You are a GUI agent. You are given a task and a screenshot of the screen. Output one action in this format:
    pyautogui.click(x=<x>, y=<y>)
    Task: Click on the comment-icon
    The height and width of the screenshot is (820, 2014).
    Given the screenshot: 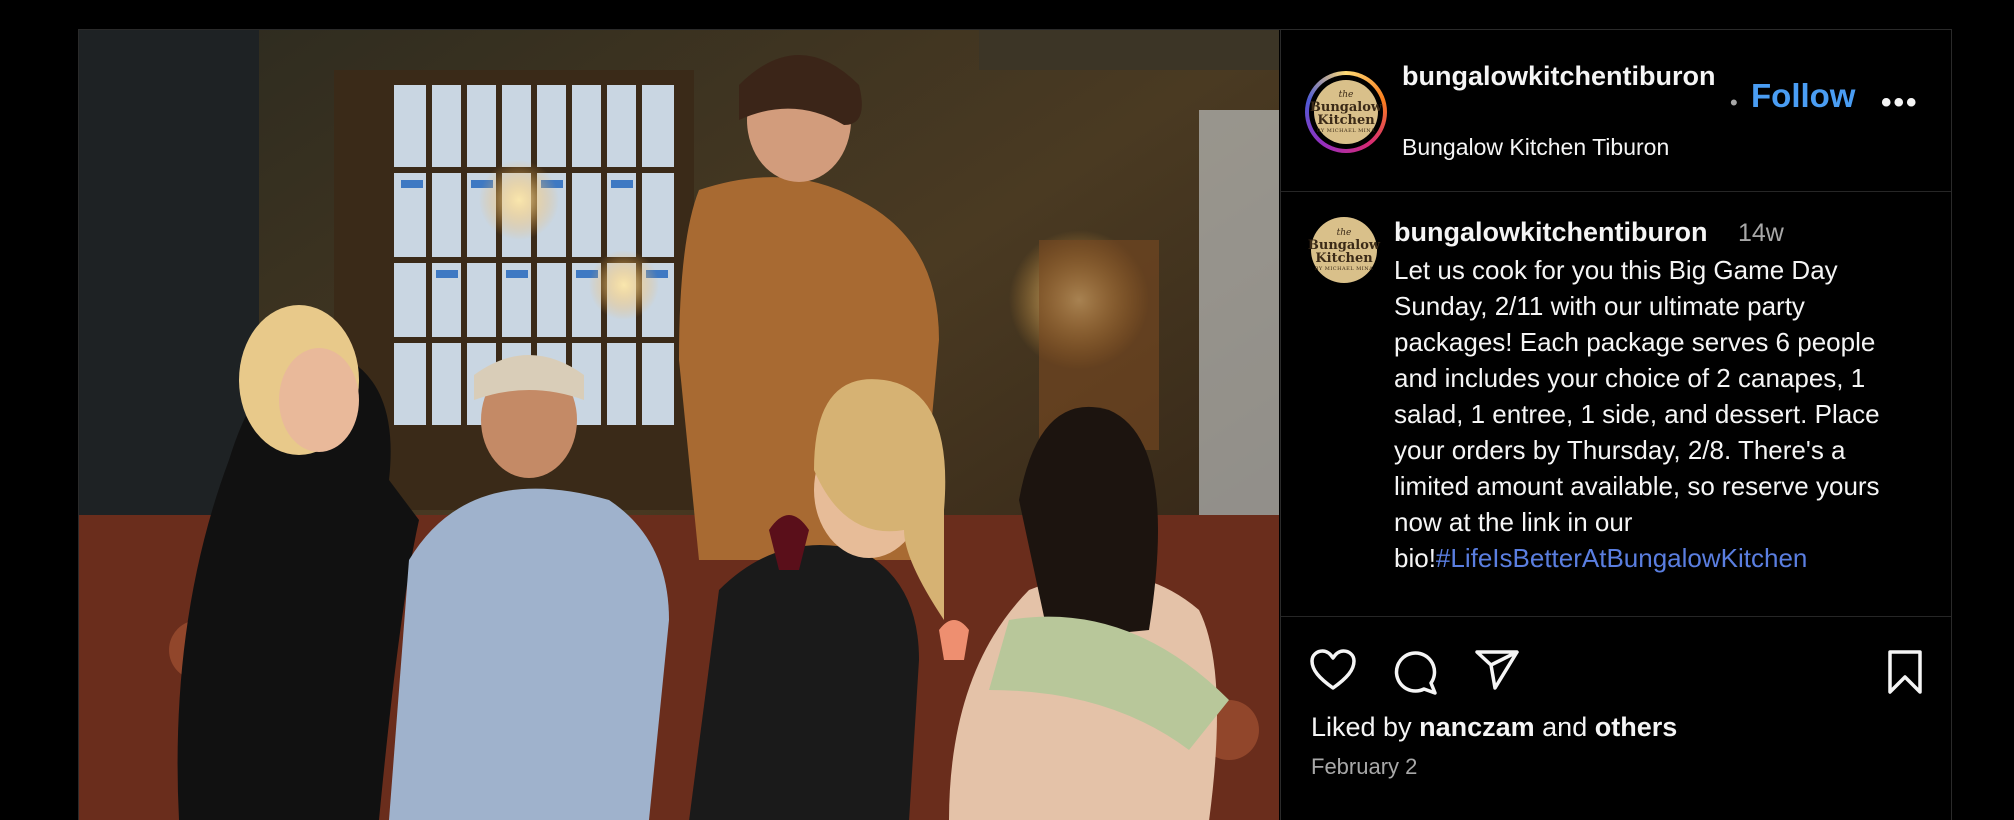 What is the action you would take?
    pyautogui.click(x=1415, y=672)
    